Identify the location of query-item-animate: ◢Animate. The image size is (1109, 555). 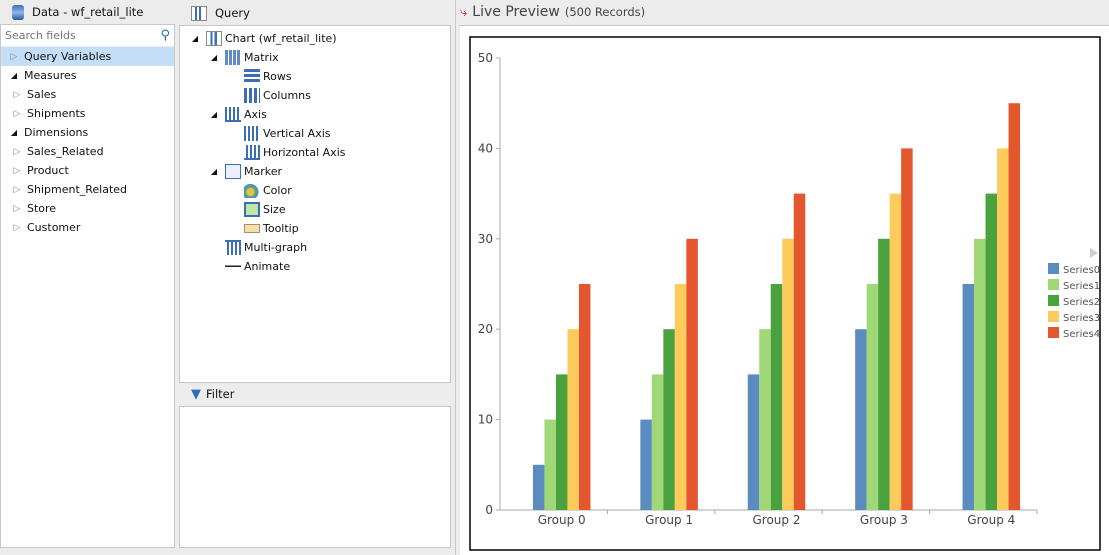
(315, 266).